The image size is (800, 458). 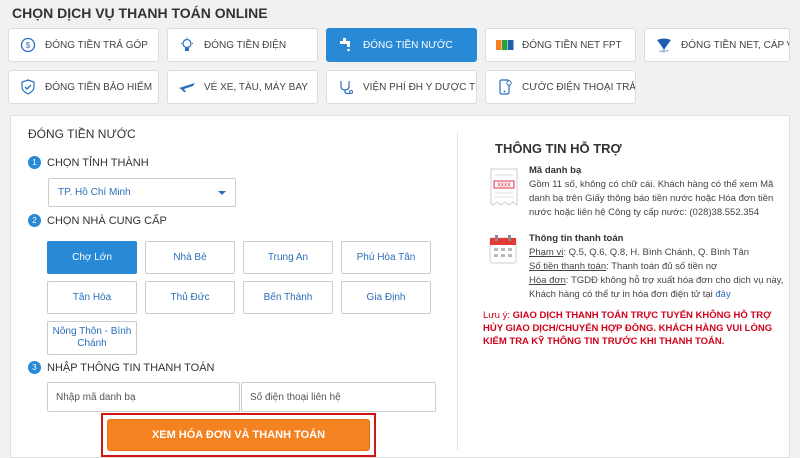 I want to click on shield-check-icon, so click(x=28, y=87).